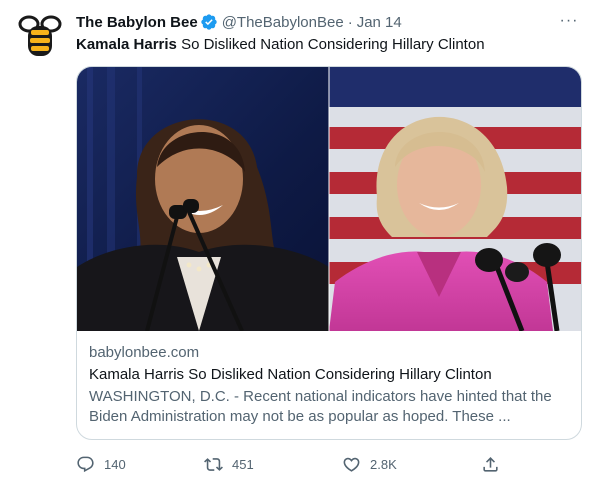 Image resolution: width=598 pixels, height=484 pixels. I want to click on action-bar: 140 451 2.8K, so click(288, 464).